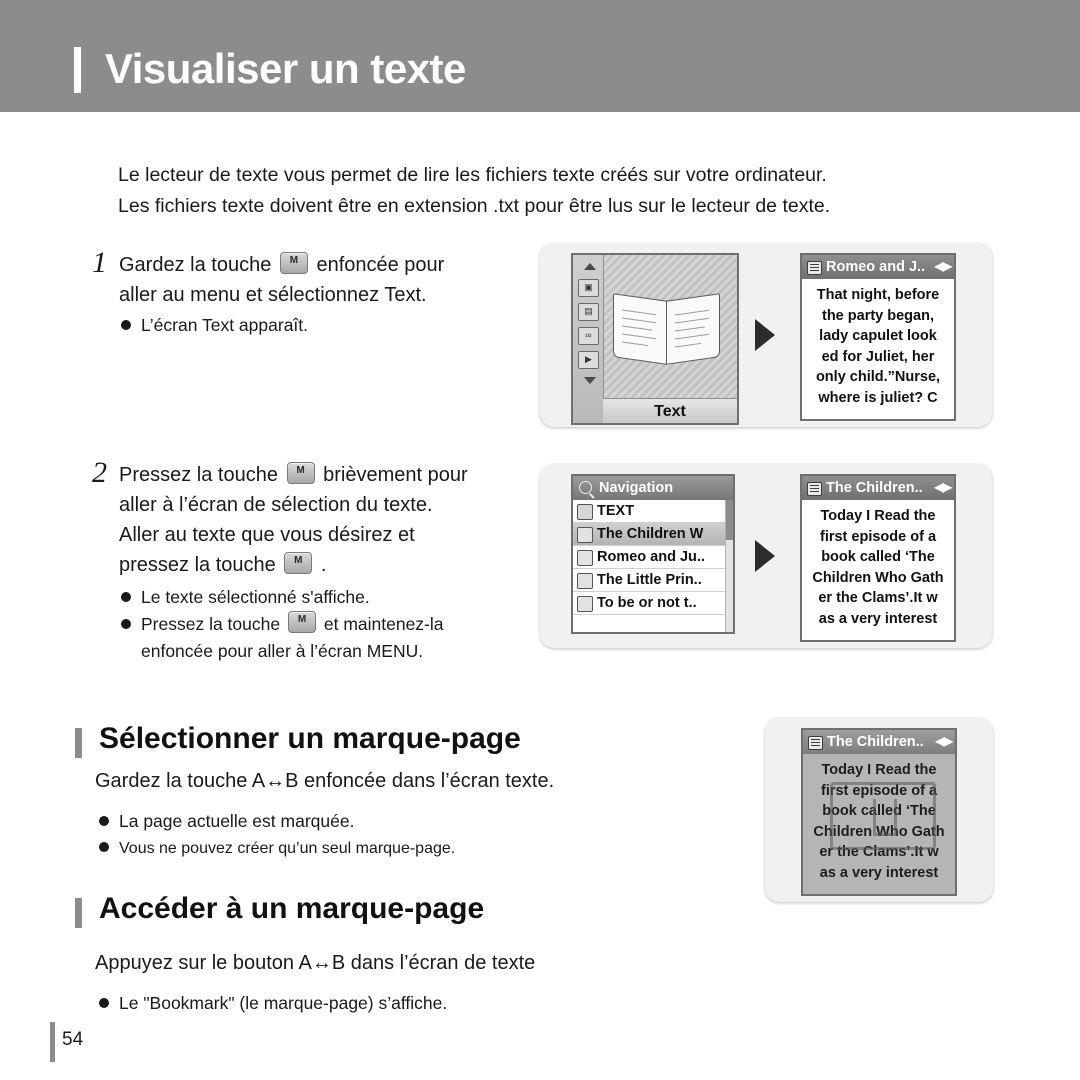 Image resolution: width=1080 pixels, height=1080 pixels. Describe the element at coordinates (647, 603) in the screenshot. I see `nav-item-label: To be or not t..` at that location.